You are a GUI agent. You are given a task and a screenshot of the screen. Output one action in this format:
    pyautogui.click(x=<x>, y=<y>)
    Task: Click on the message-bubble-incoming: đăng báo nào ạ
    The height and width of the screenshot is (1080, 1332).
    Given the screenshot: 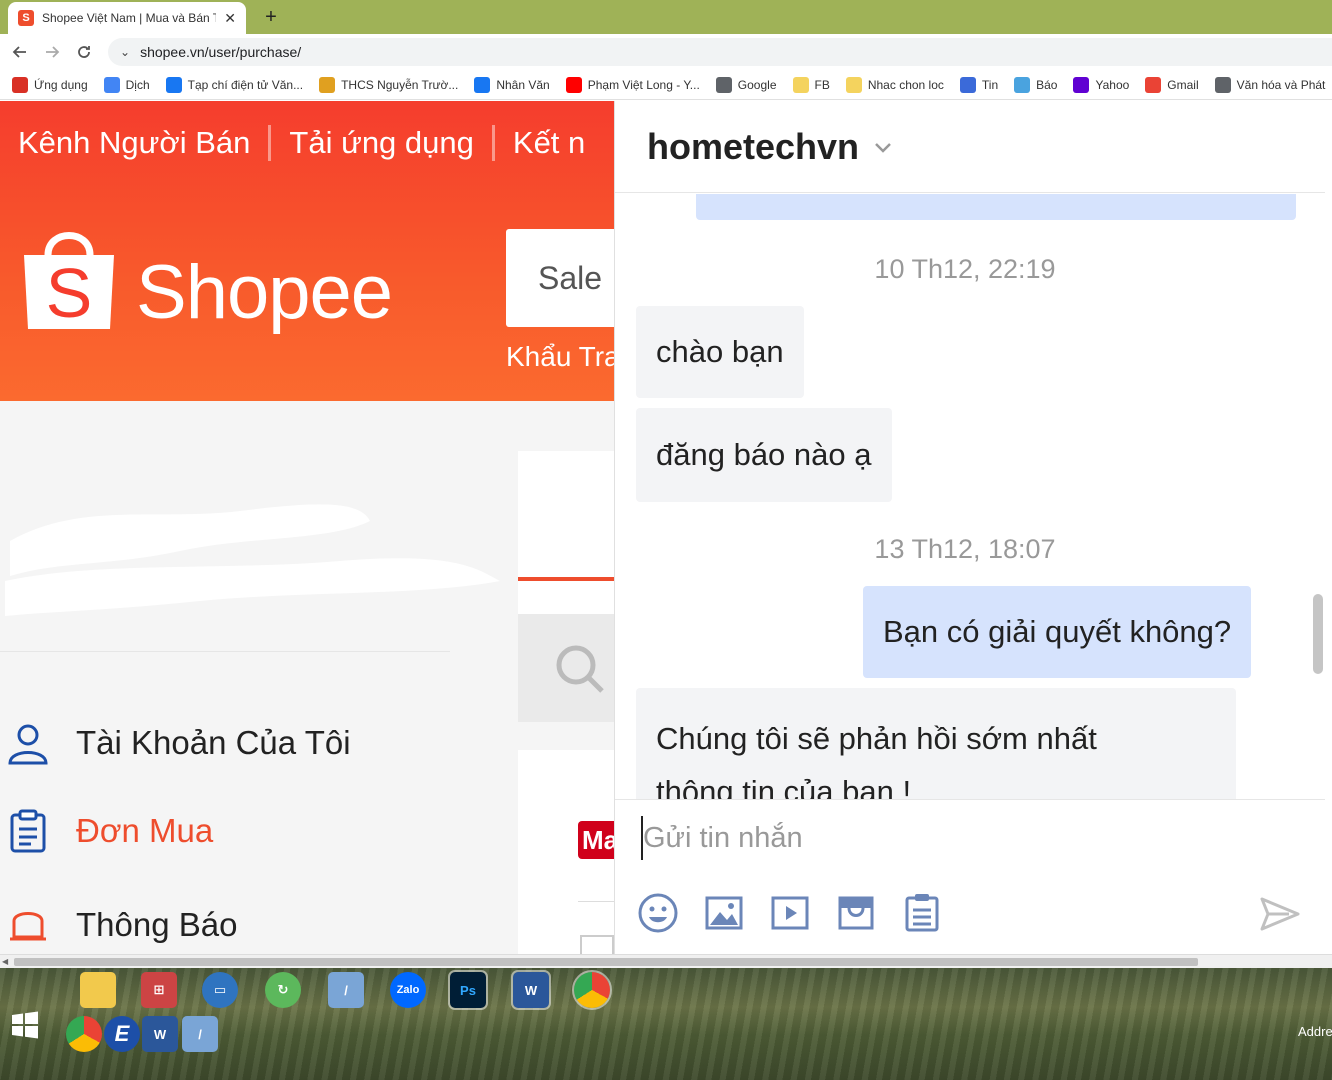 What is the action you would take?
    pyautogui.click(x=764, y=455)
    